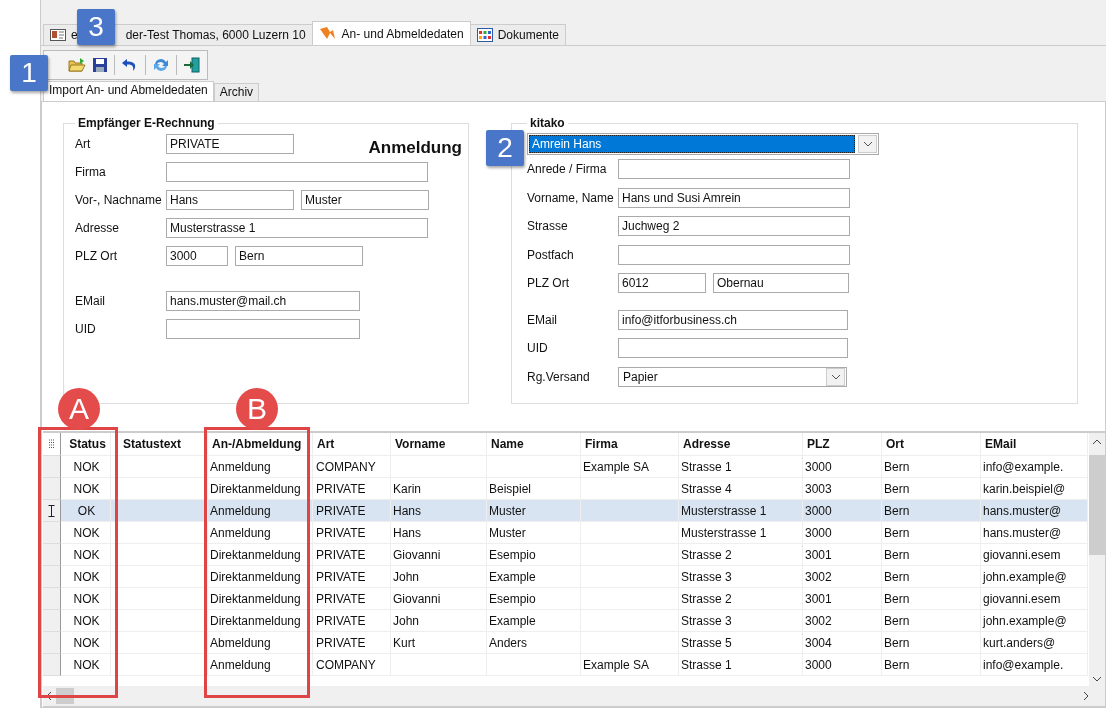 This screenshot has height=708, width=1106. I want to click on table-cell: Hans, so click(407, 510).